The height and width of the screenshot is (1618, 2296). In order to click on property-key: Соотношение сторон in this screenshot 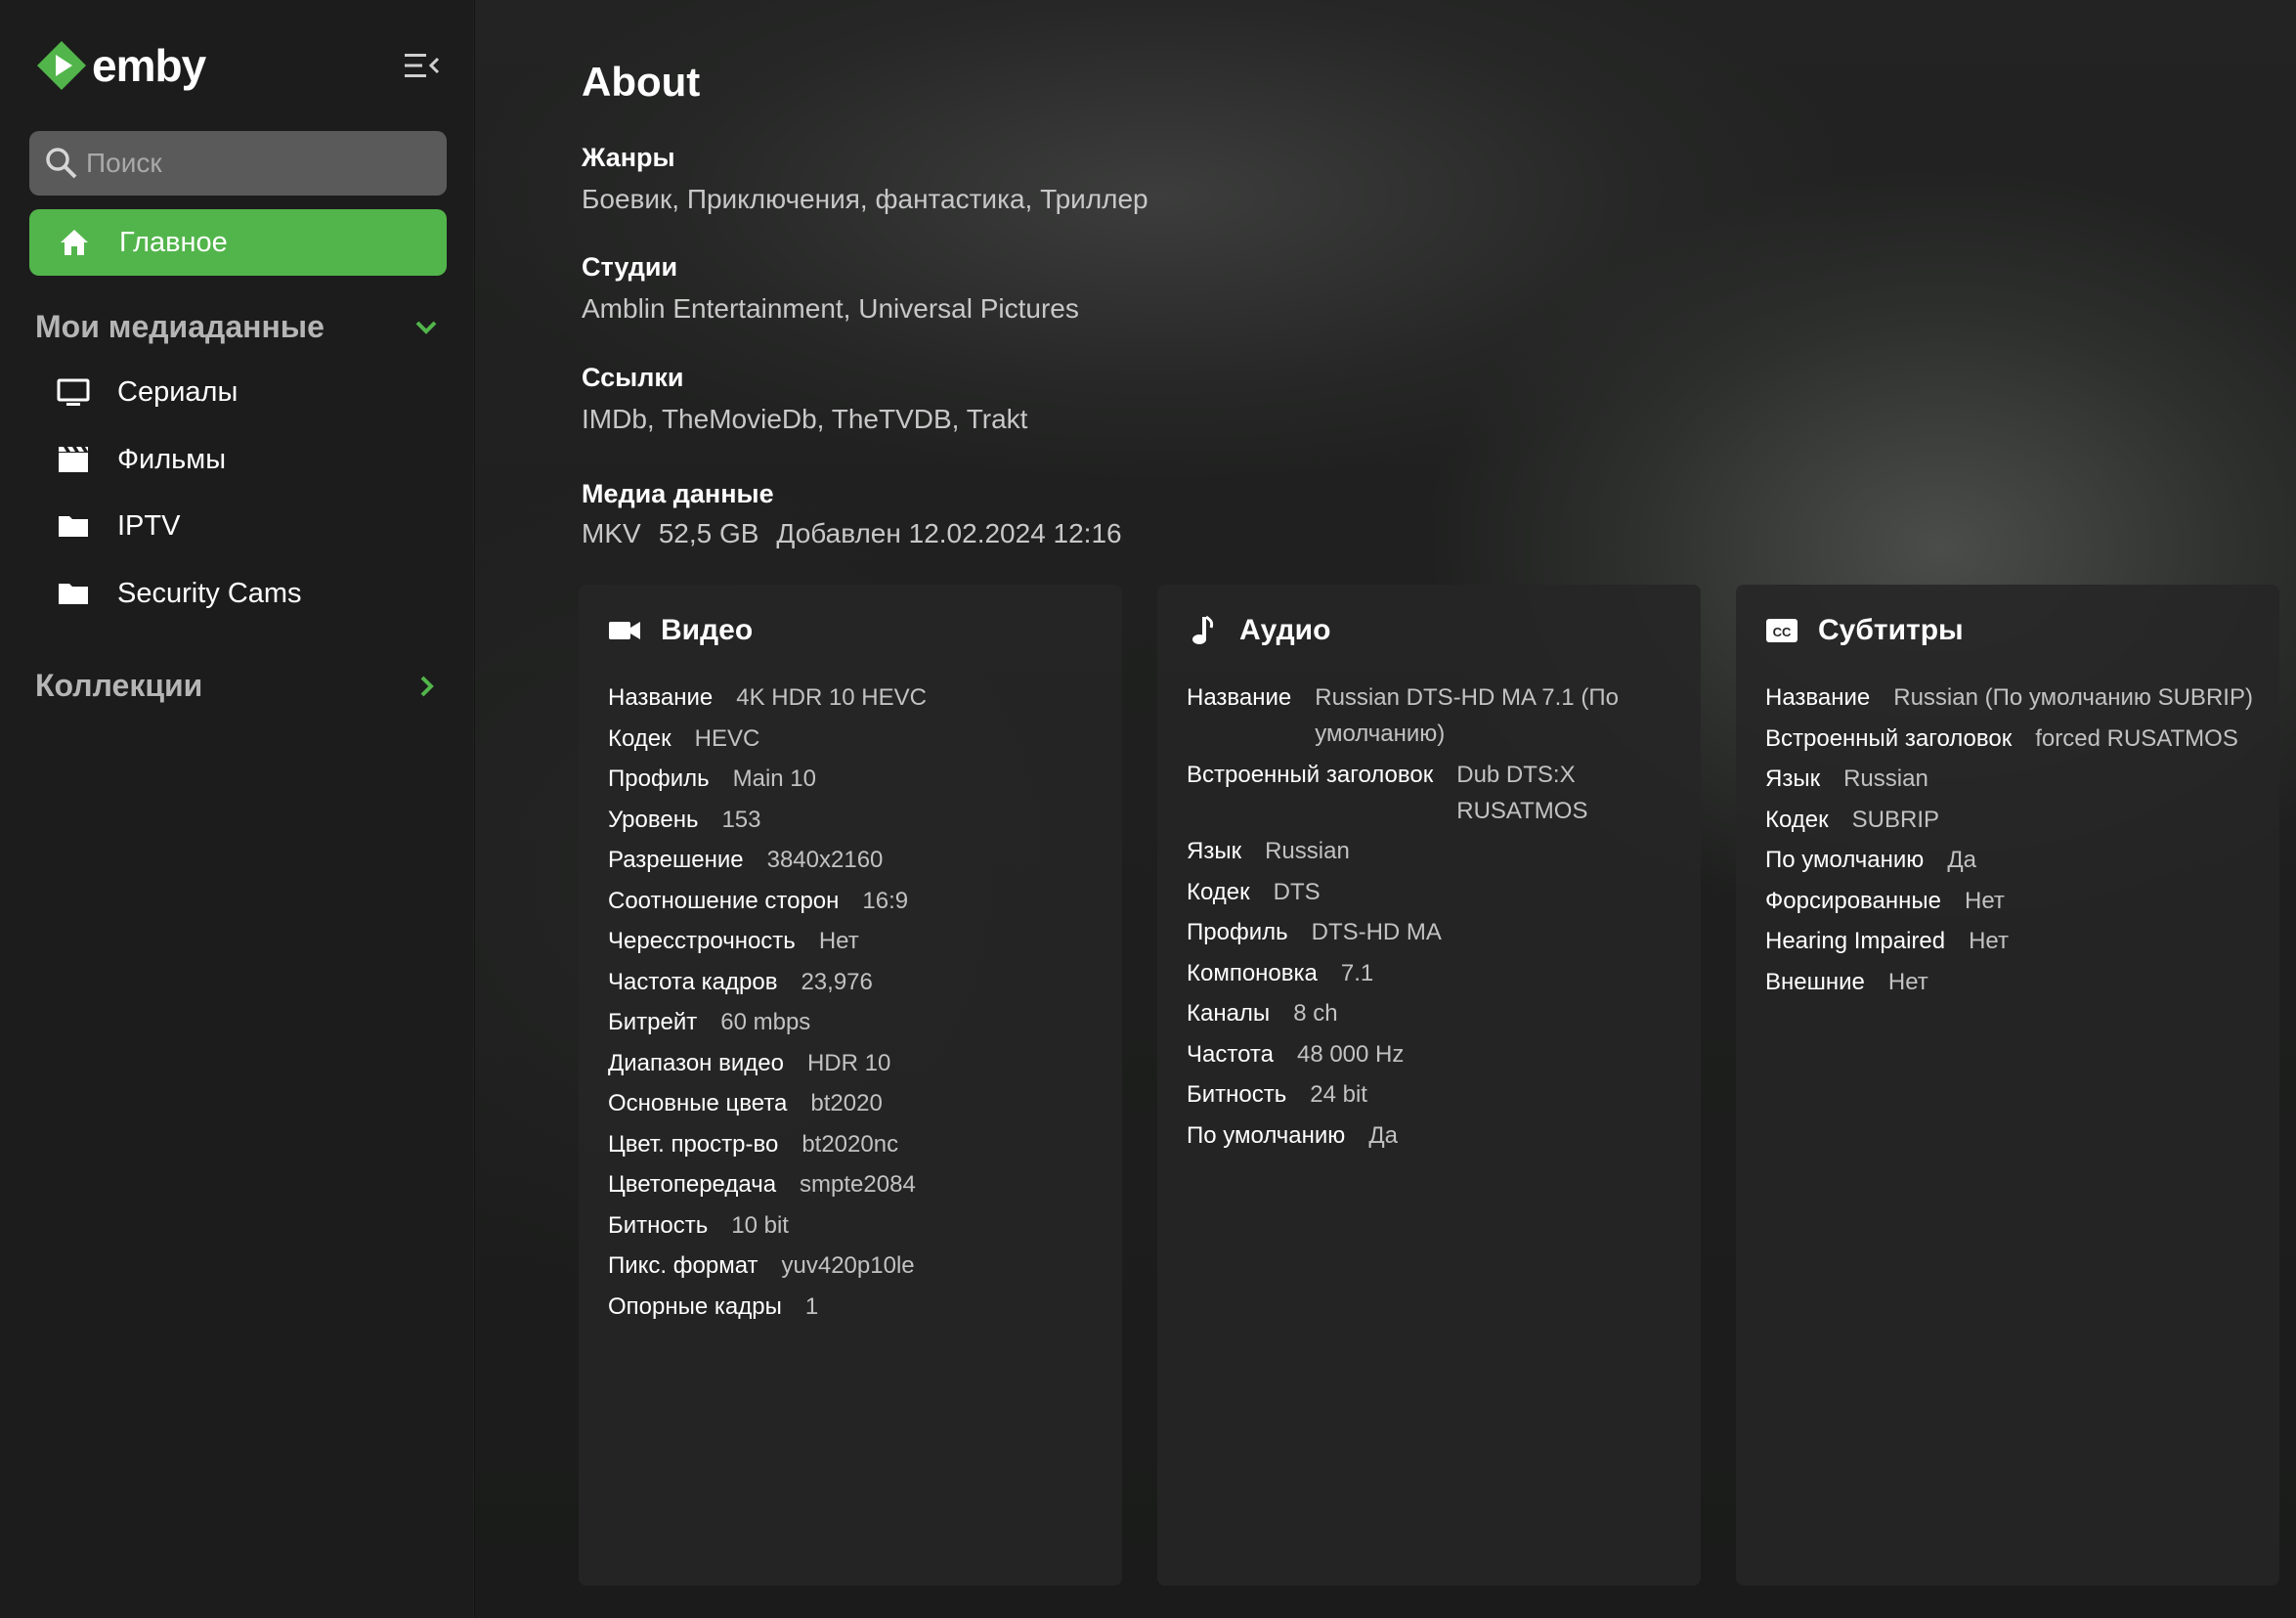, I will do `click(724, 900)`.